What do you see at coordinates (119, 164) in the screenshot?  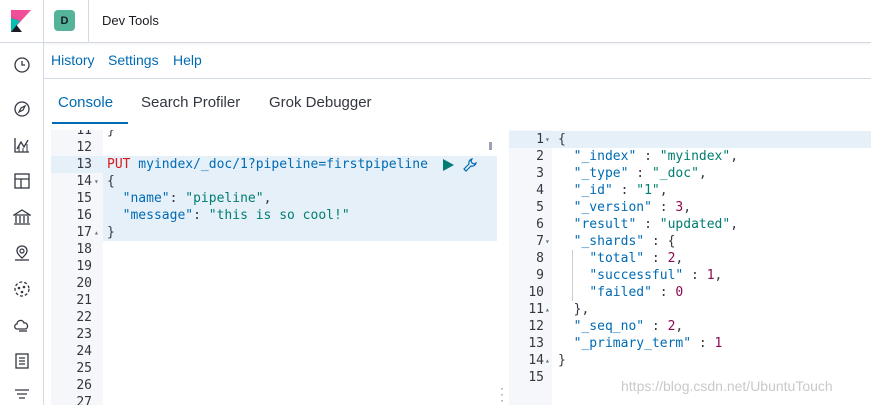 I see `http-method: PUT` at bounding box center [119, 164].